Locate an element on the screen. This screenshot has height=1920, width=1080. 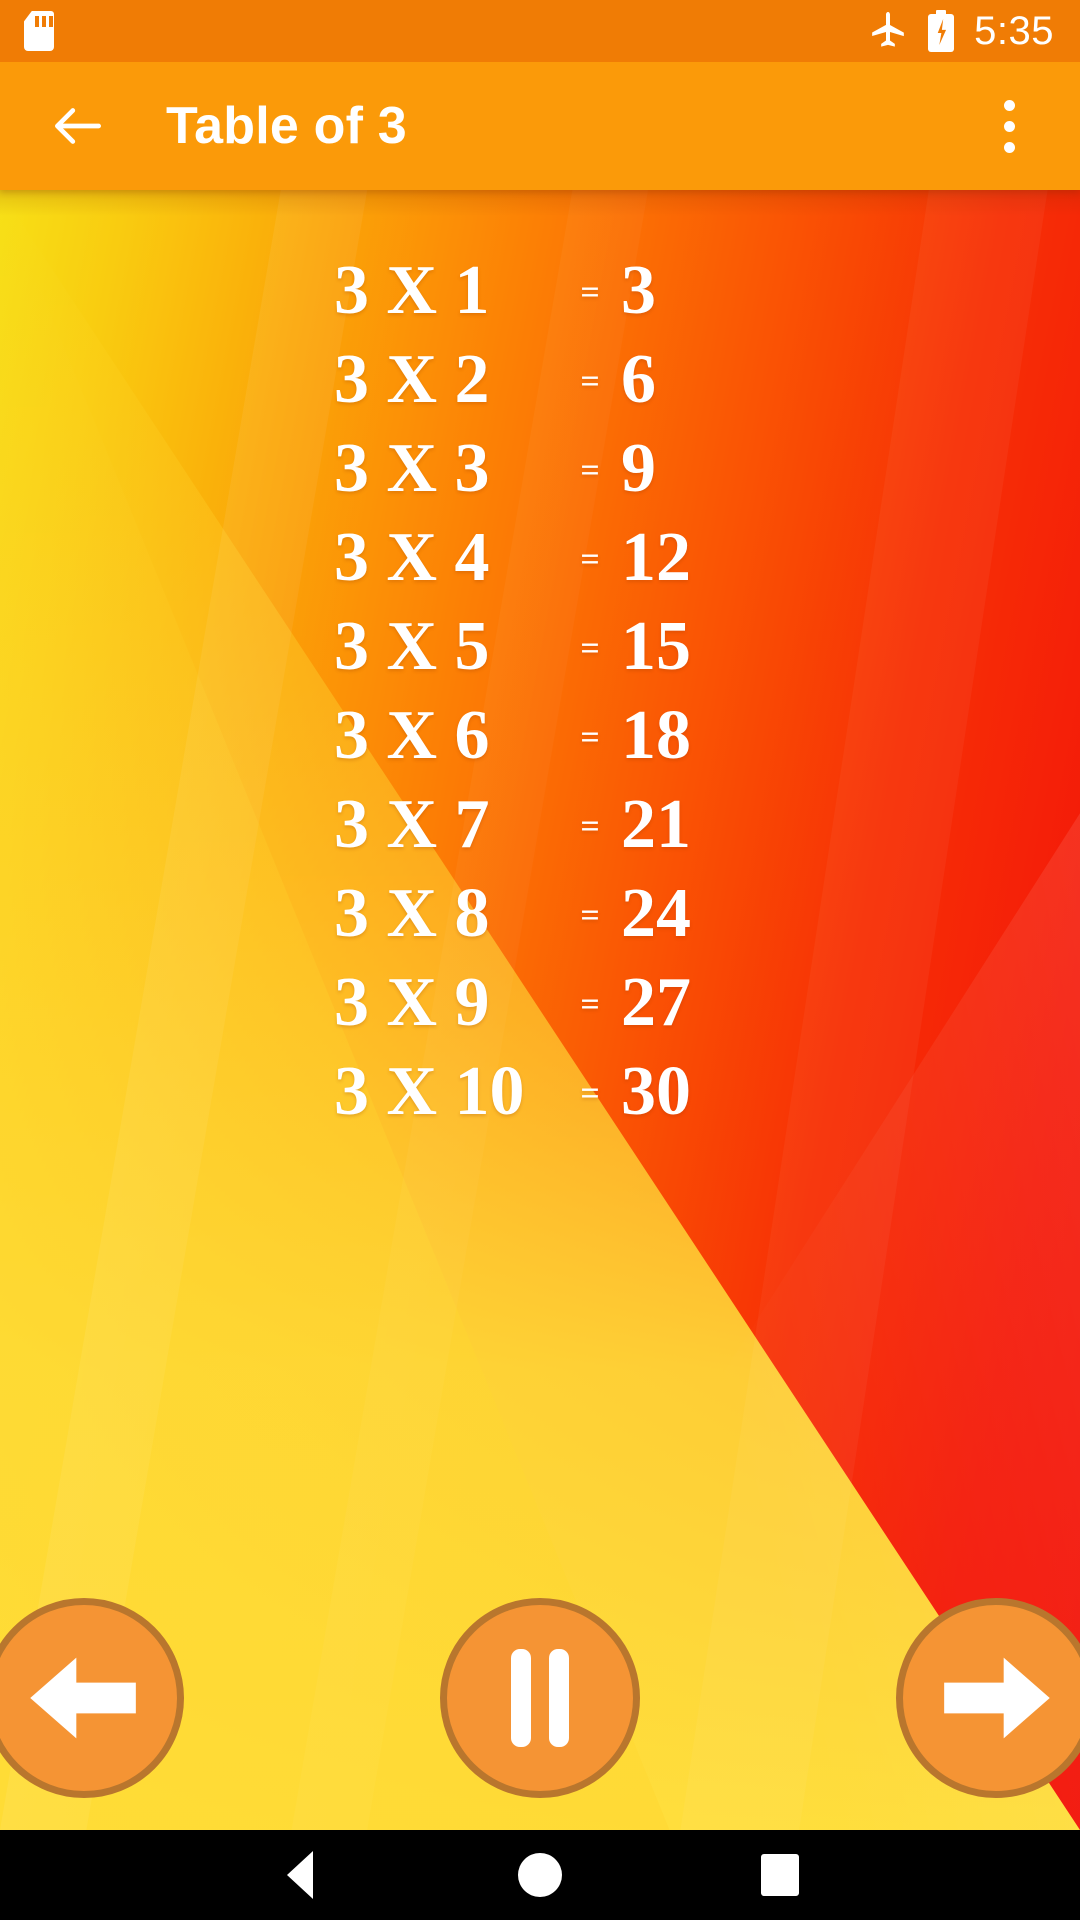
table-row: 3 X 5 = 15 is located at coordinates (540, 656).